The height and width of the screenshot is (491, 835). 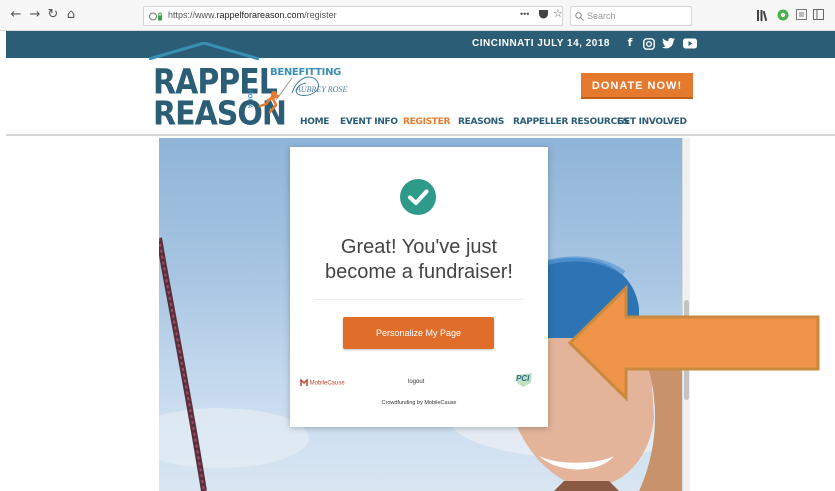 I want to click on mobilecause-icon, so click(x=304, y=382).